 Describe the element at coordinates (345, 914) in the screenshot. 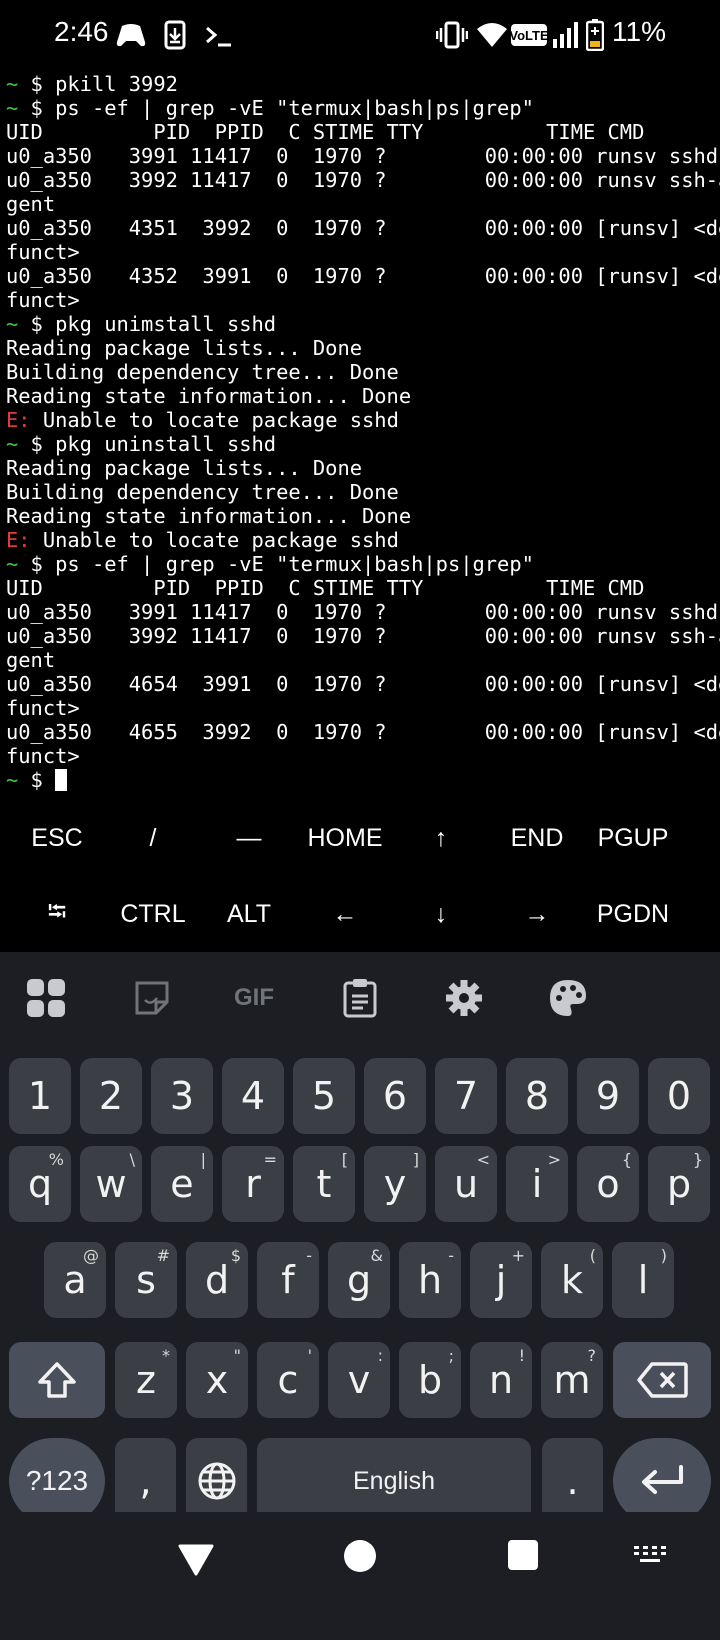

I see `left-arrow-key: ←` at that location.